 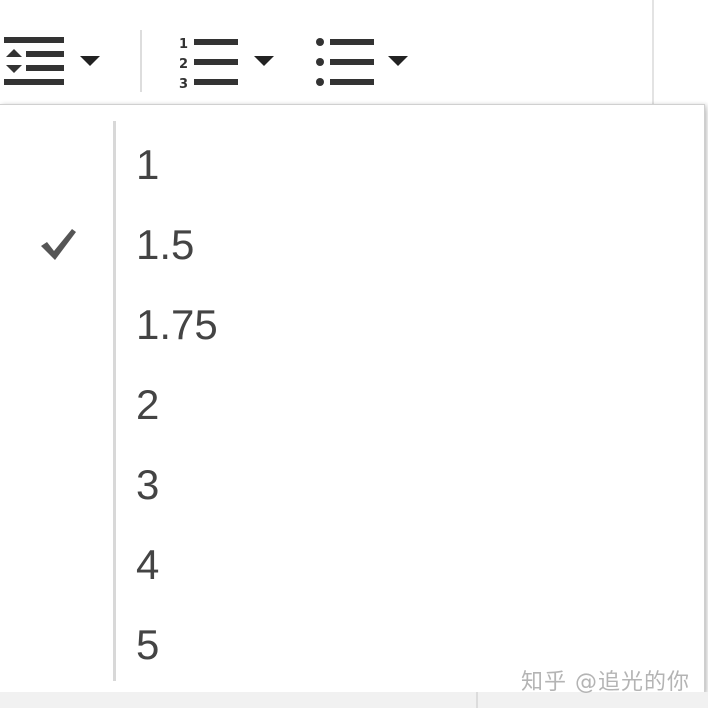 I want to click on numbered-list-icon: 1 2 3, so click(x=205, y=61).